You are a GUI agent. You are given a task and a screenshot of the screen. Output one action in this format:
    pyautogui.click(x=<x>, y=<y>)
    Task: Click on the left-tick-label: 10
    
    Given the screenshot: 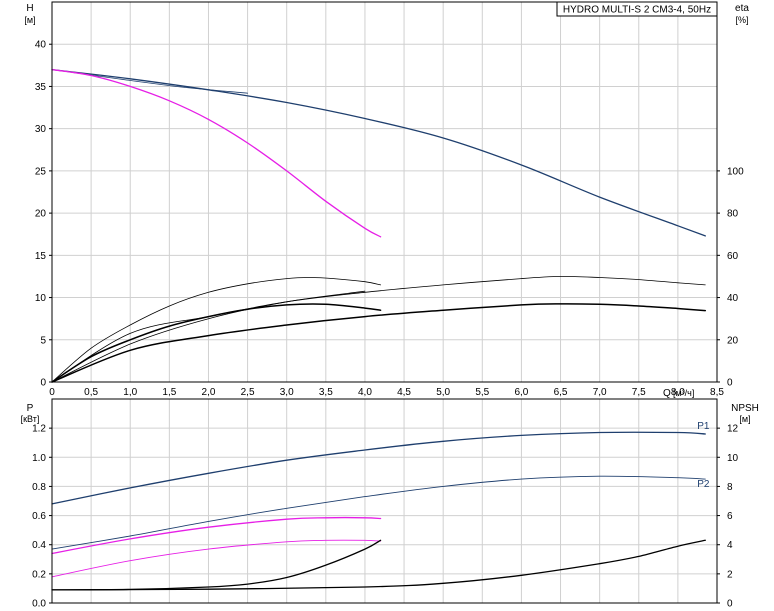 What is the action you would take?
    pyautogui.click(x=41, y=298)
    